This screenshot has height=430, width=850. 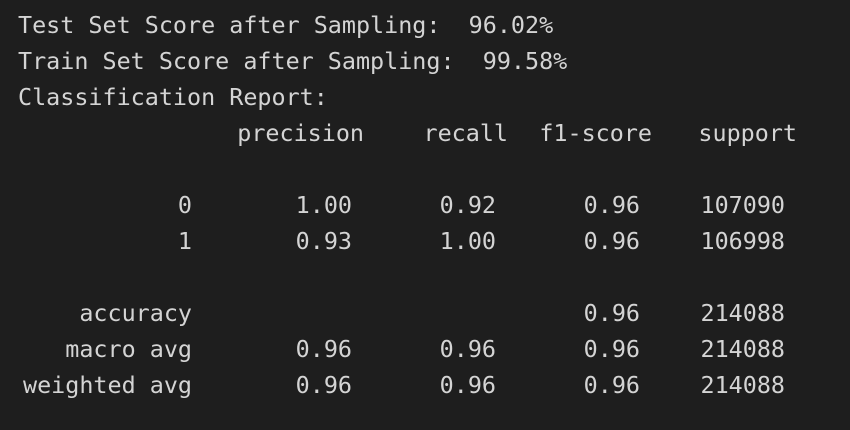 I want to click on report-row-class-1: 1 0.93 1.00 0.96 106998, so click(x=434, y=241).